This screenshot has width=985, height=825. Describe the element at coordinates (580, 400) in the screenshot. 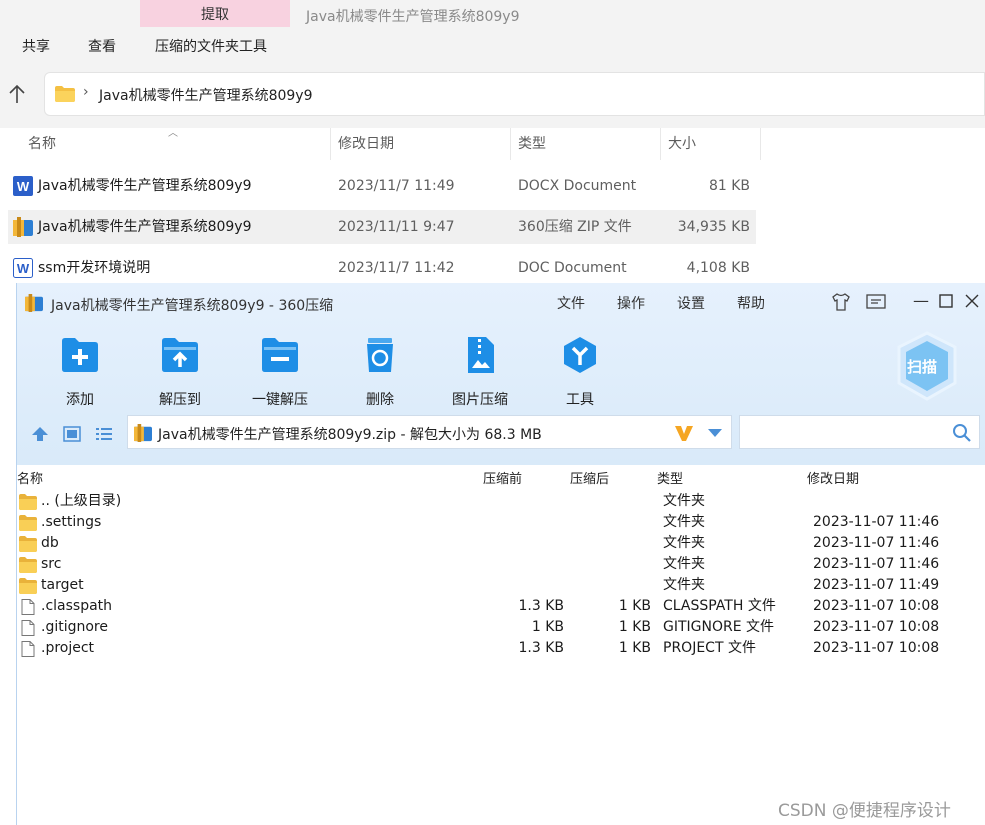

I see `tools-label: 工具` at that location.